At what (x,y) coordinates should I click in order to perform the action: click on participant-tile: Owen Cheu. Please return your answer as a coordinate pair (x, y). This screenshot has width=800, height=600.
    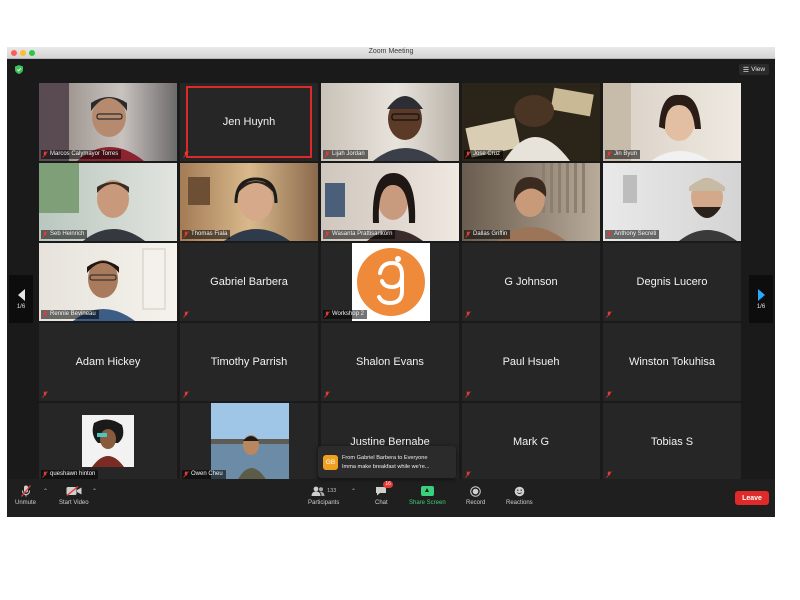
    Looking at the image, I should click on (249, 442).